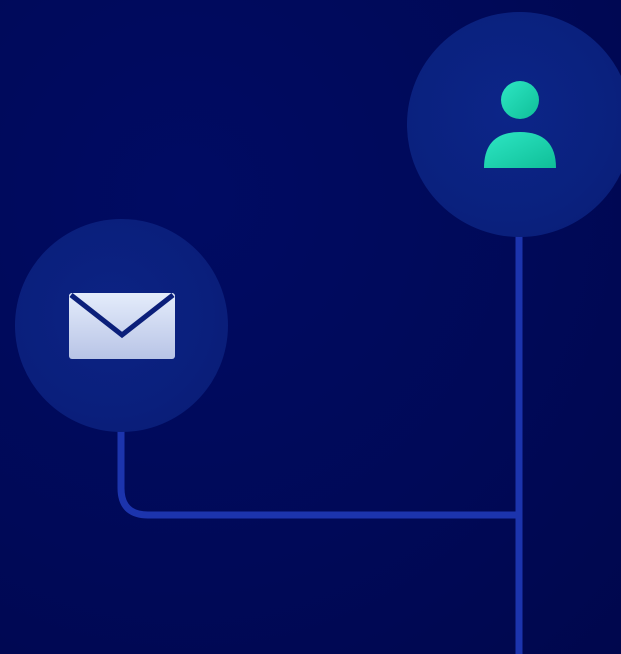 This screenshot has width=621, height=654. I want to click on user-node, so click(514, 124).